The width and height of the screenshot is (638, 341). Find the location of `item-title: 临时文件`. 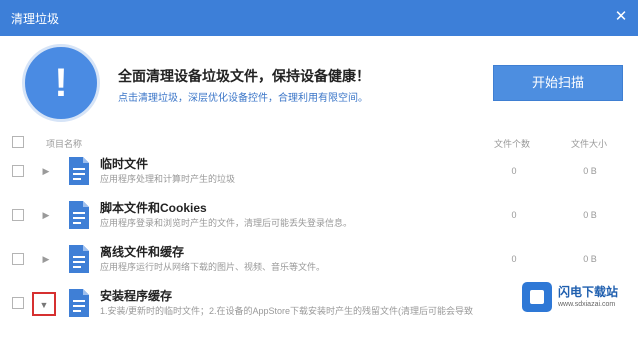

item-title: 临时文件 is located at coordinates (124, 164).